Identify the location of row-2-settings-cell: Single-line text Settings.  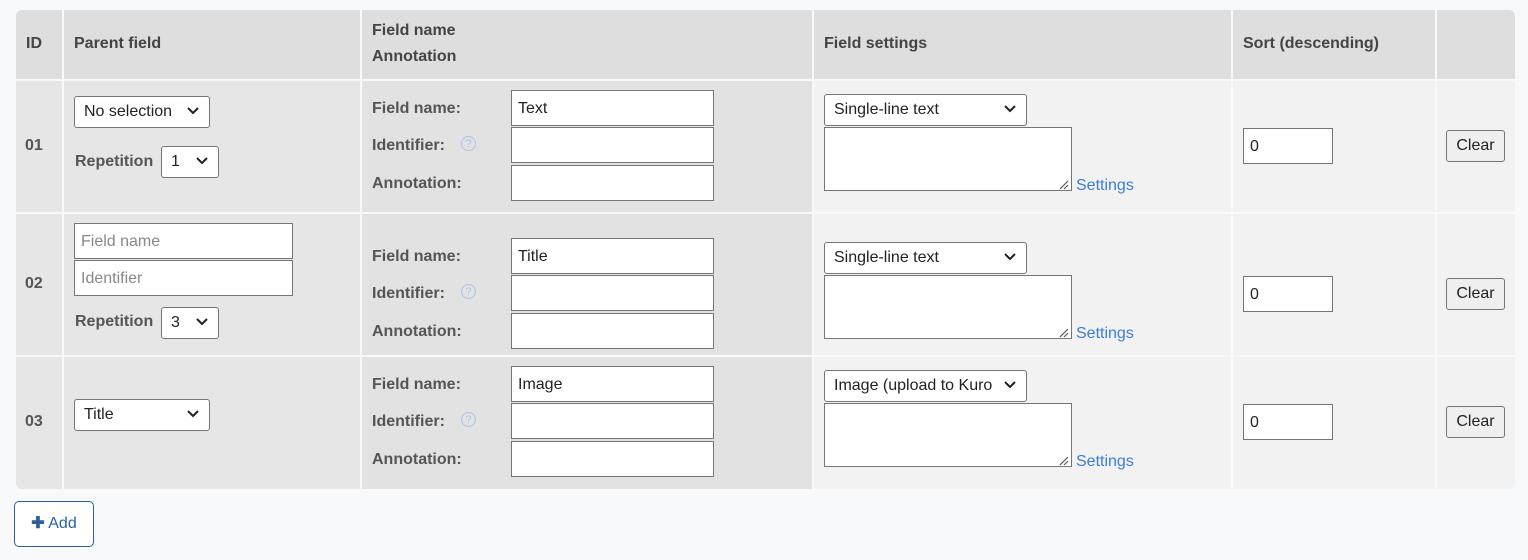
(1022, 284).